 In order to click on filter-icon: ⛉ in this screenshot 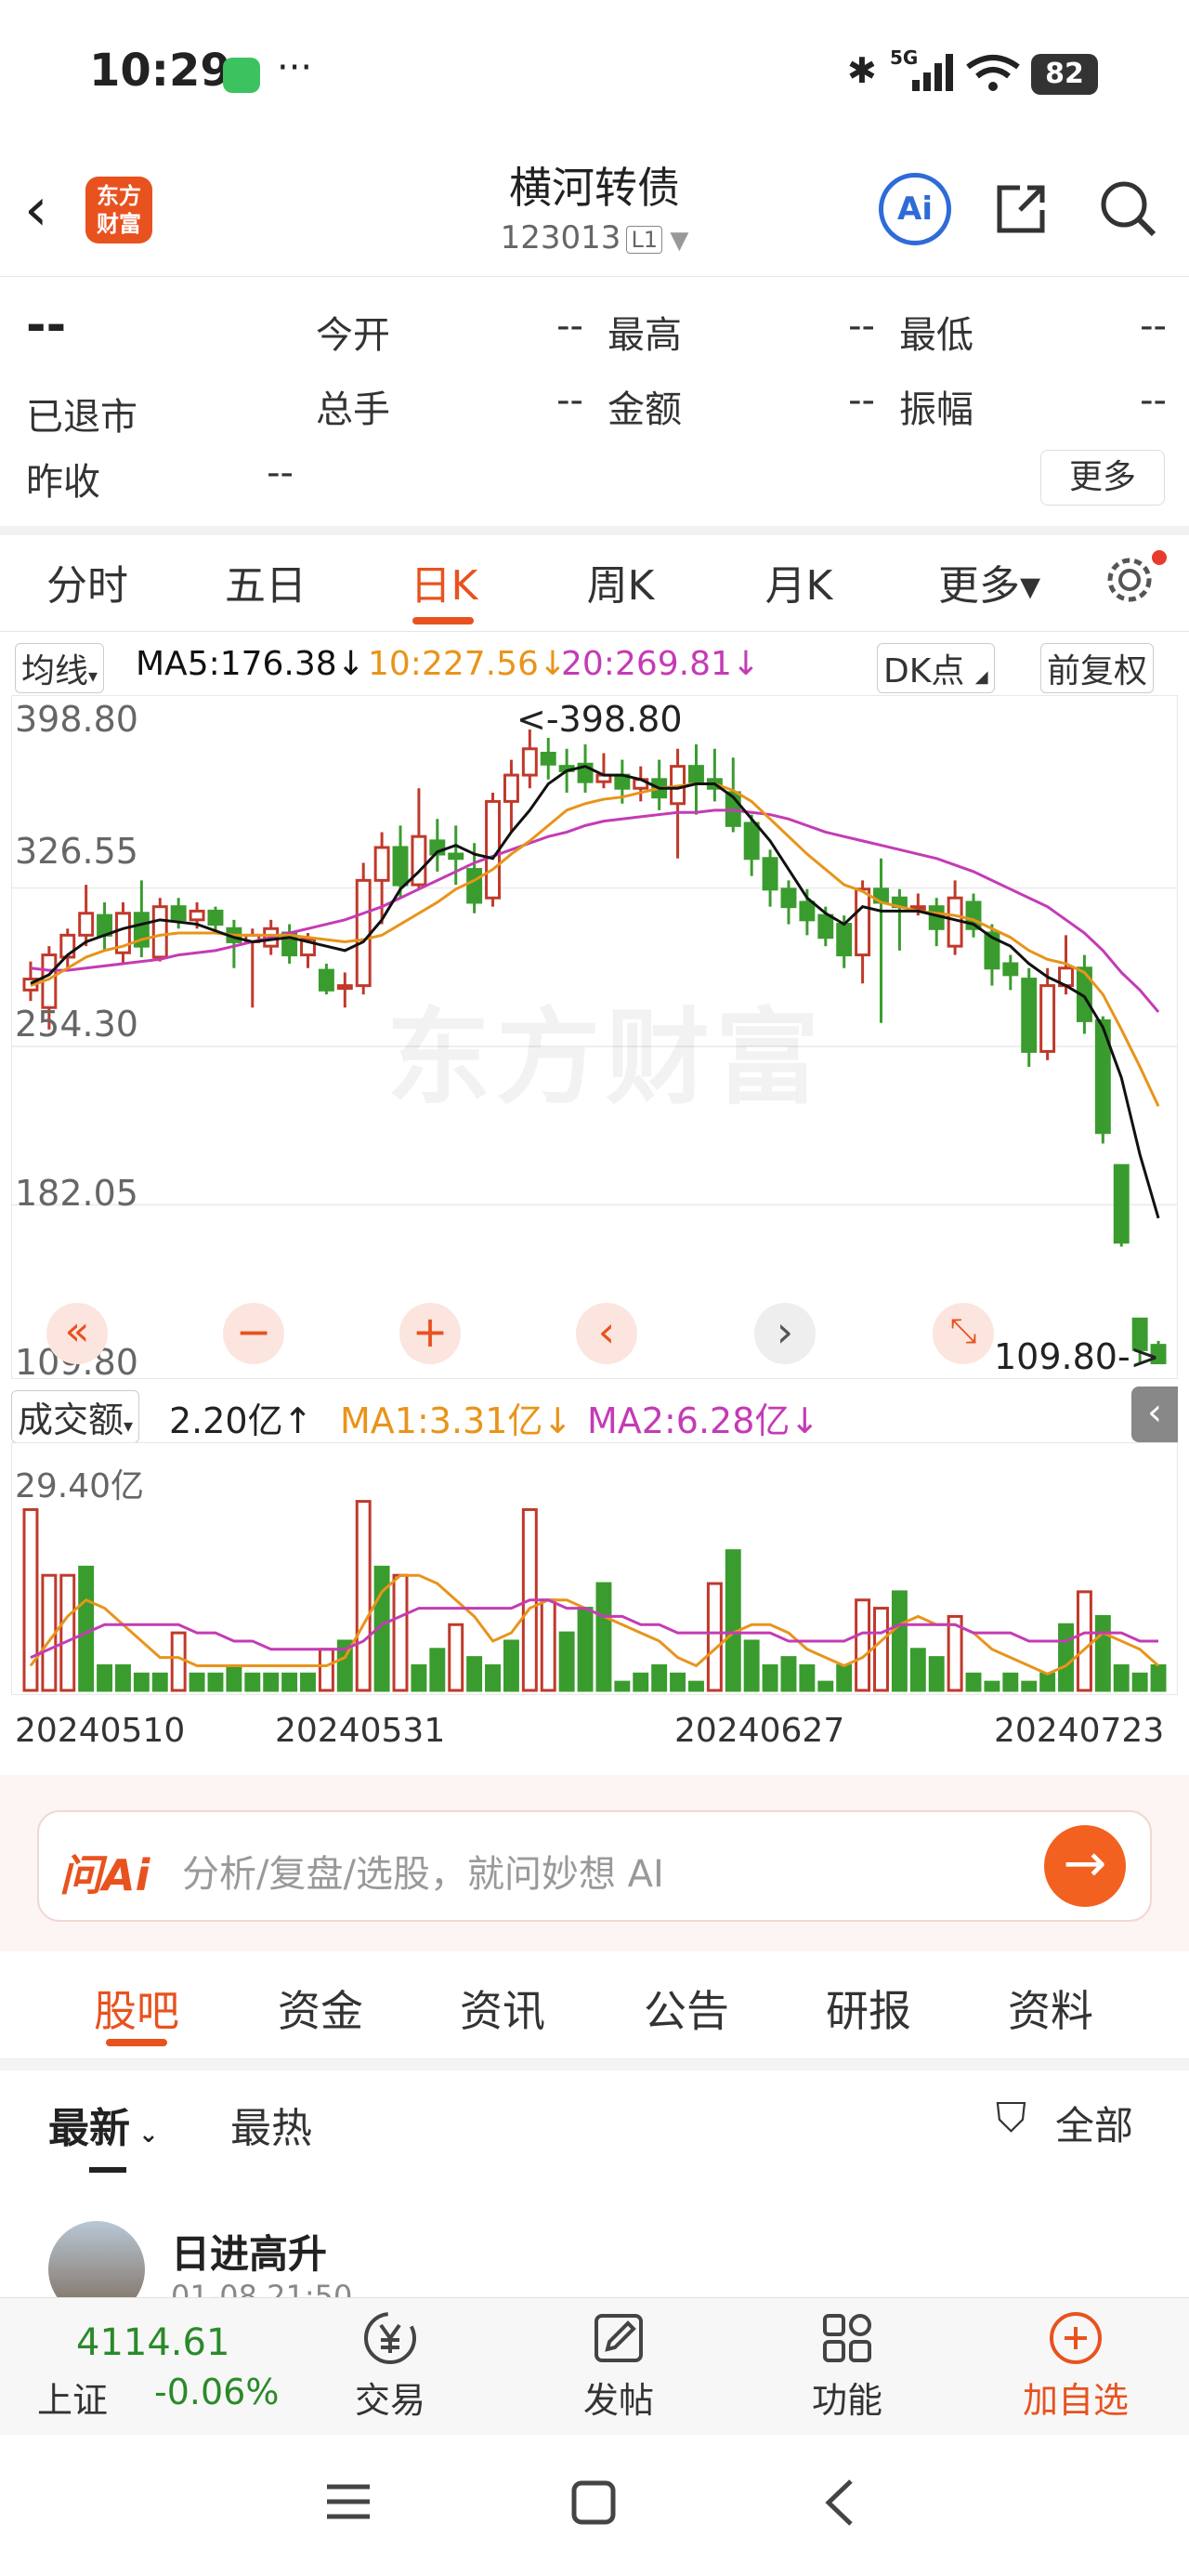, I will do `click(1011, 2118)`.